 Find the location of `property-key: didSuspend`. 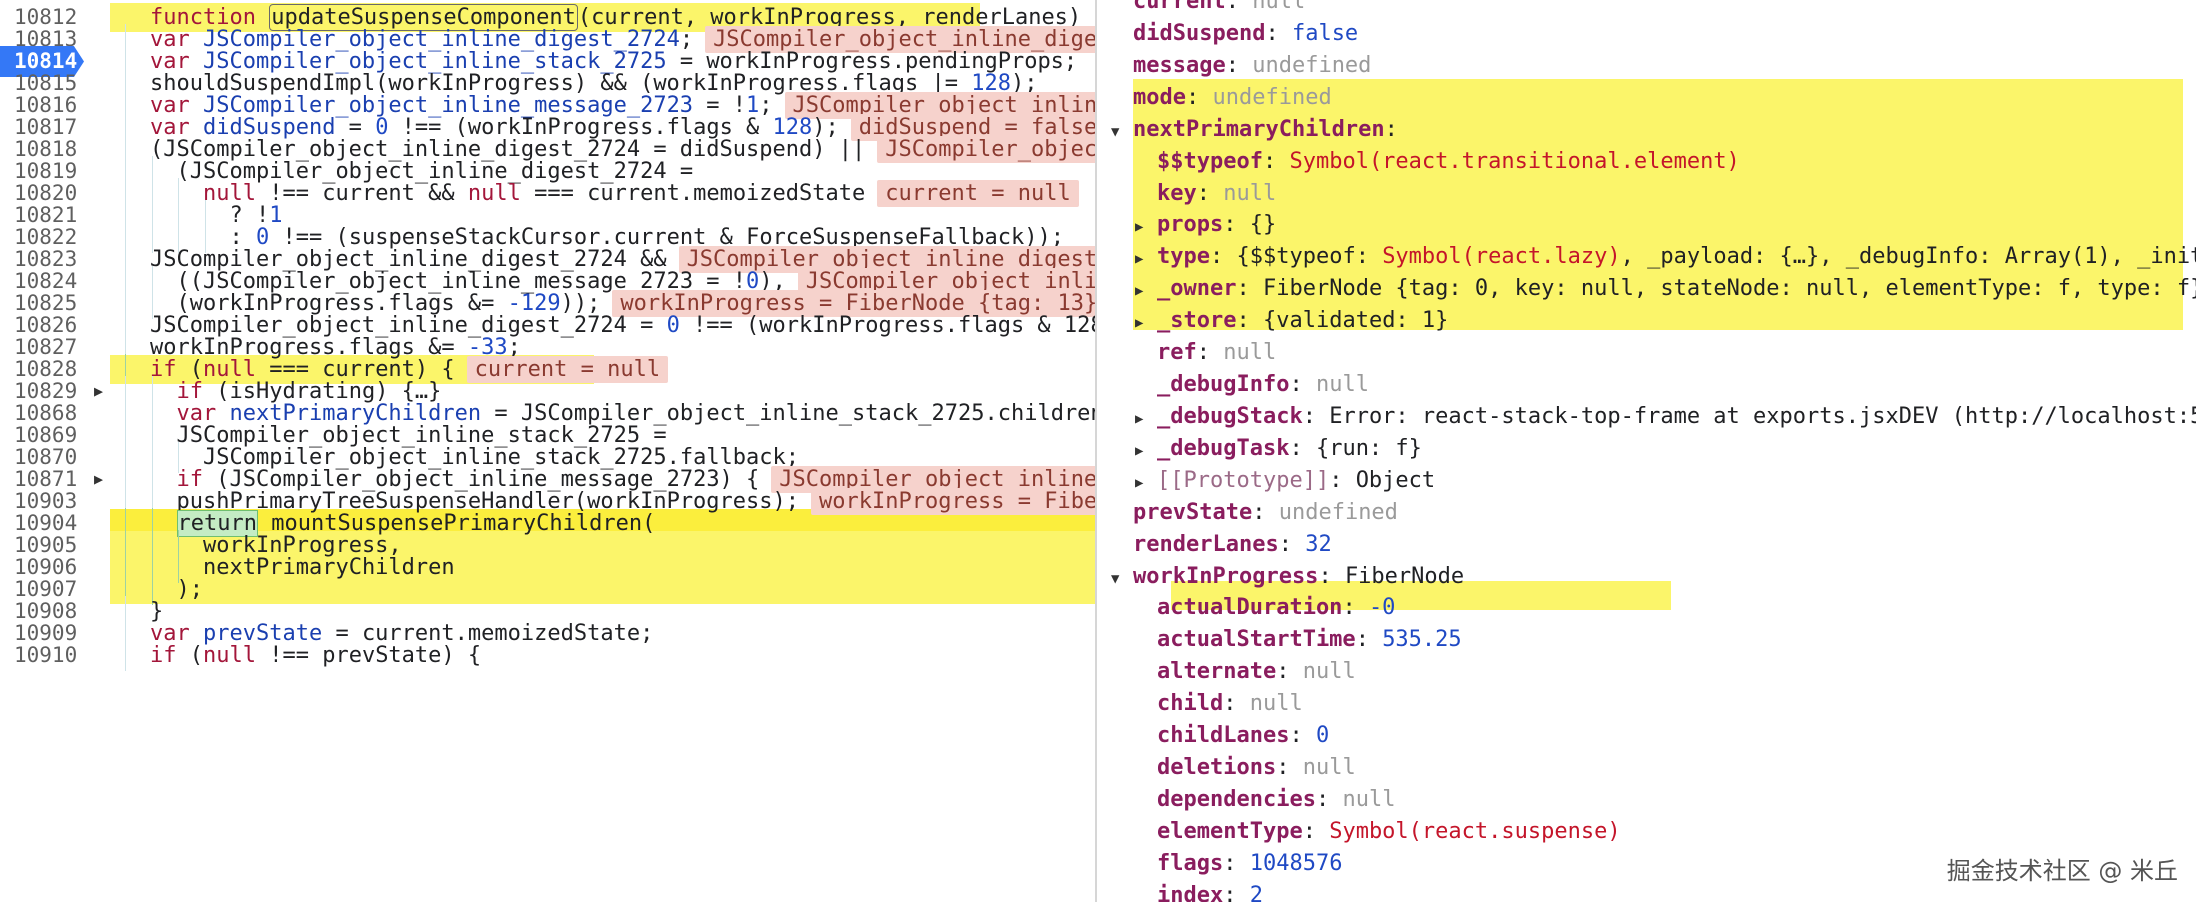

property-key: didSuspend is located at coordinates (1199, 33).